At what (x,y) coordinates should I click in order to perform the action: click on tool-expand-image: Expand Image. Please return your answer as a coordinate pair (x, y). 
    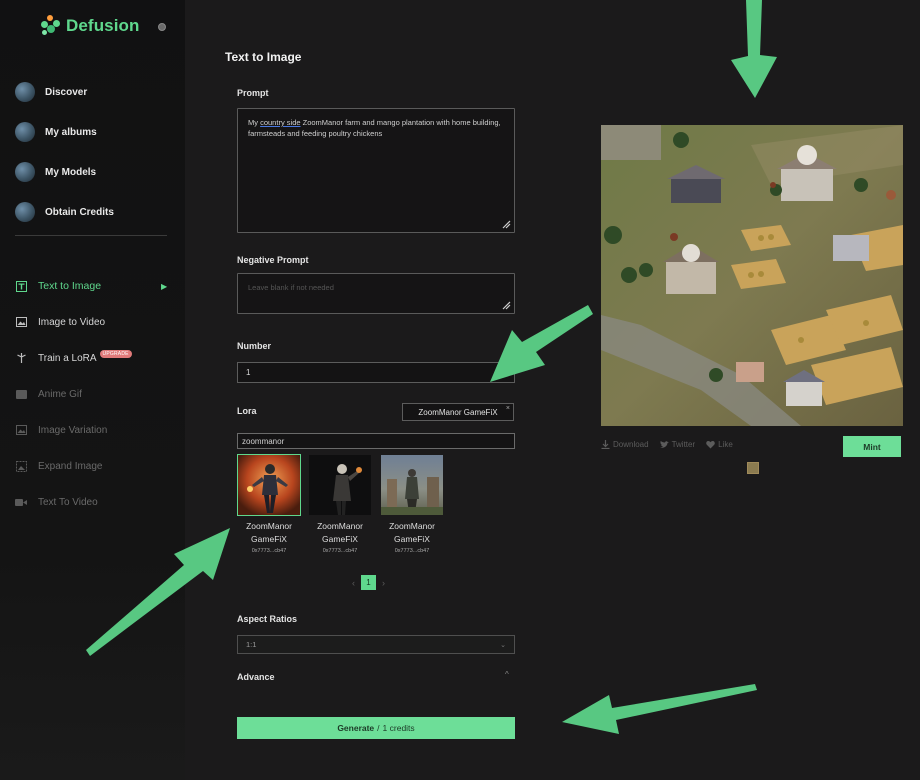
    Looking at the image, I should click on (95, 466).